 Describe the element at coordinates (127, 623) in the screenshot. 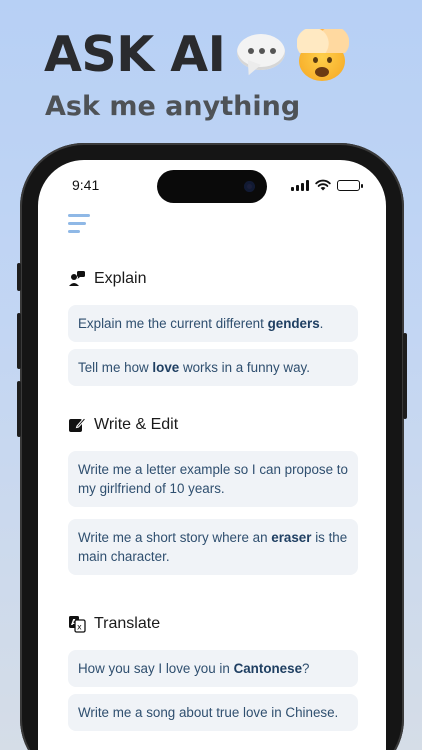

I see `section-title: Translate` at that location.